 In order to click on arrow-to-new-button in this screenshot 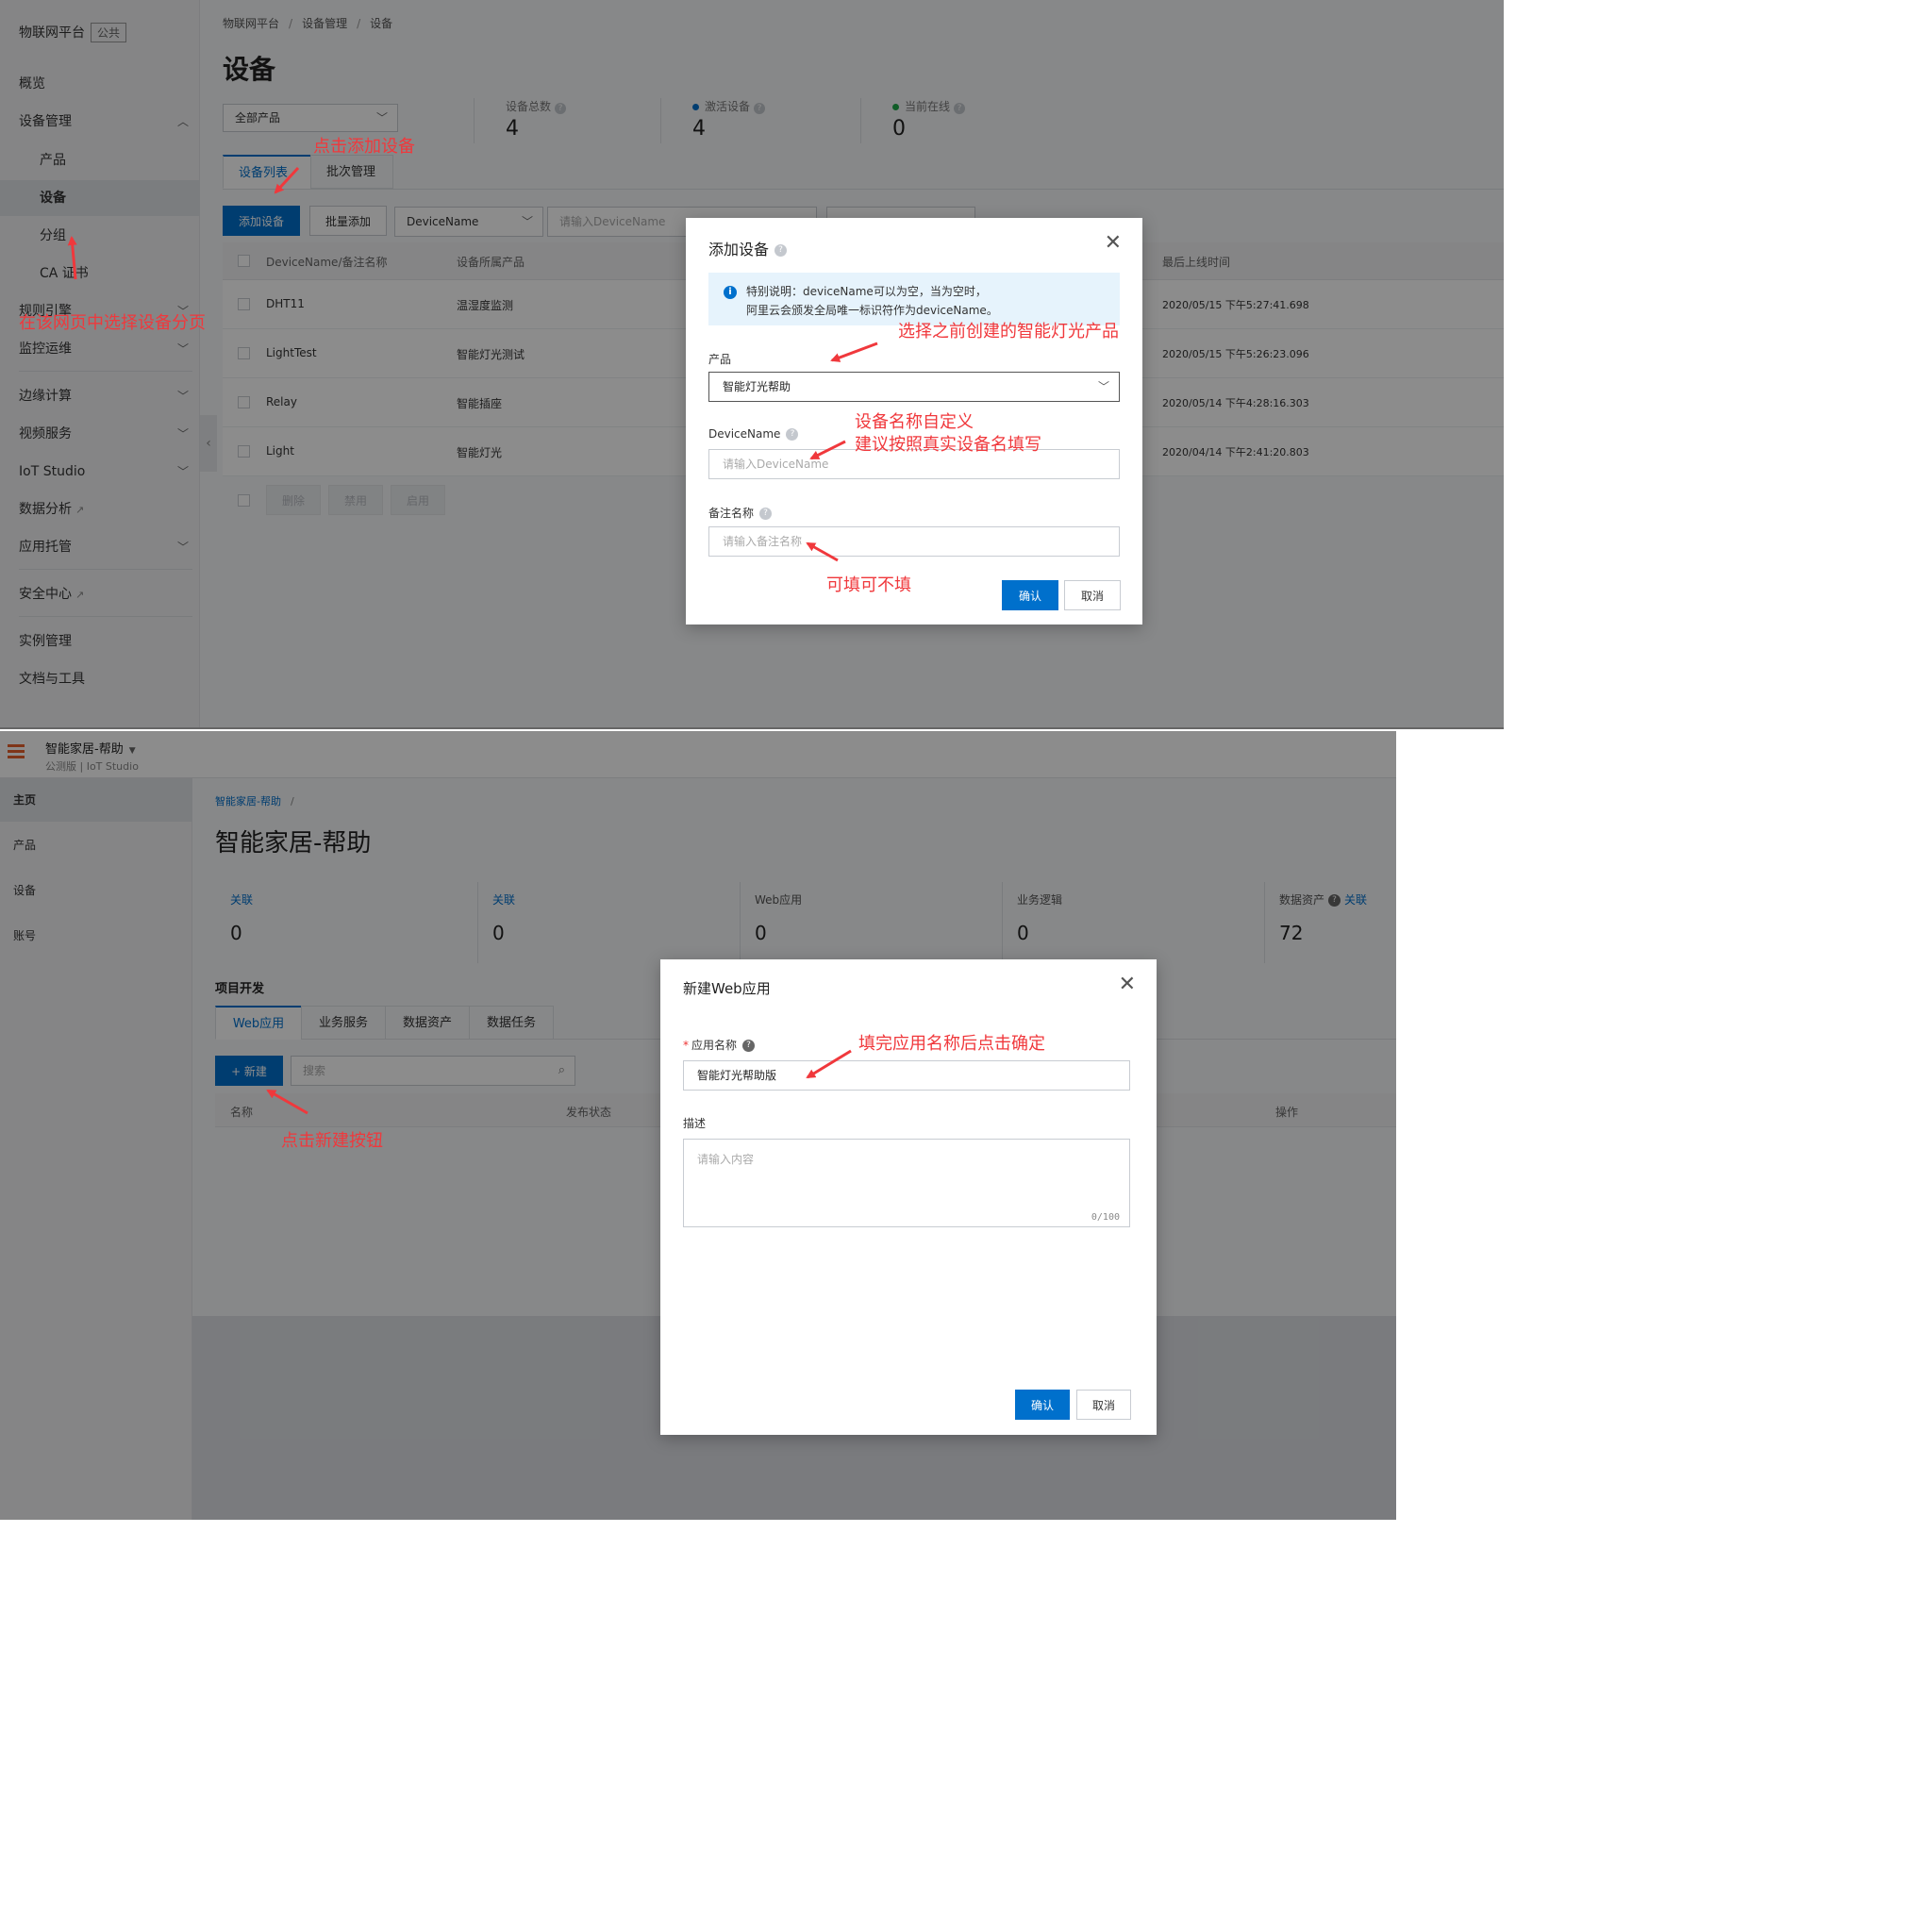, I will do `click(287, 1102)`.